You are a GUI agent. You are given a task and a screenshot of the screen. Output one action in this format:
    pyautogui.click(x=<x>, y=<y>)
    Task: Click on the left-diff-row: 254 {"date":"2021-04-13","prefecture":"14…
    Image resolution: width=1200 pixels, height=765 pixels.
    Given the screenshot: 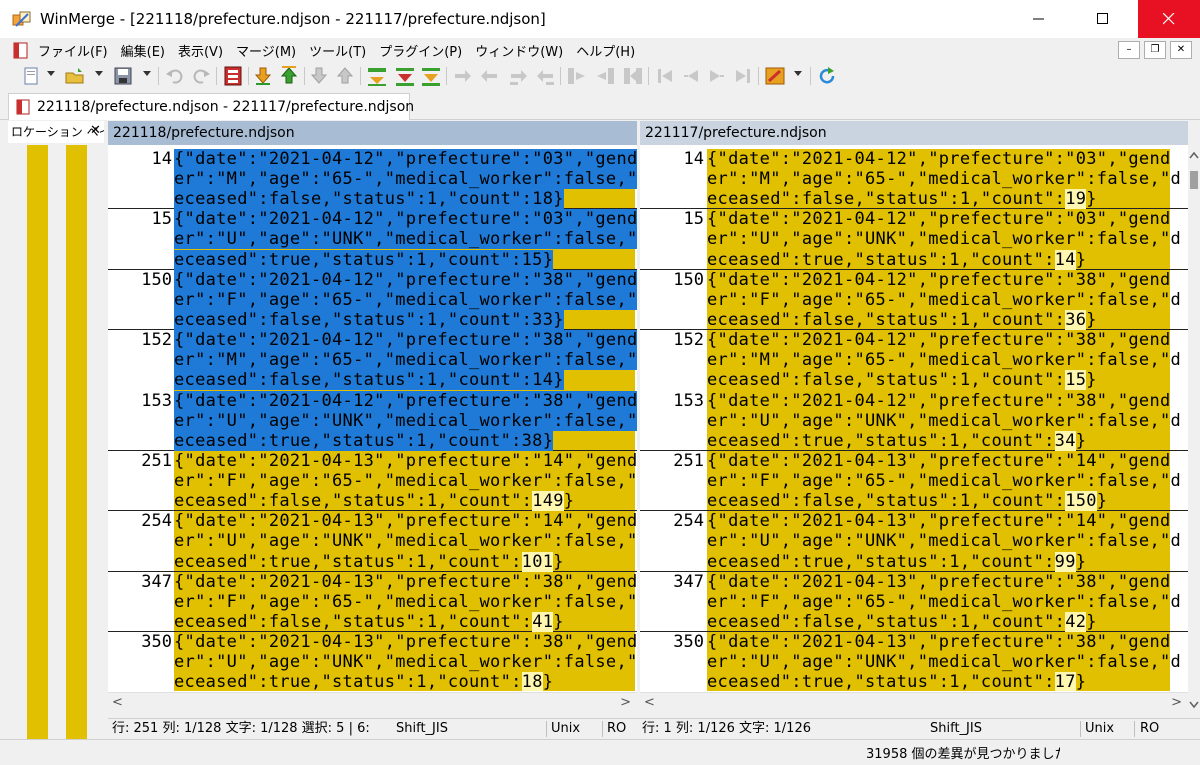 What is the action you would take?
    pyautogui.click(x=372, y=541)
    